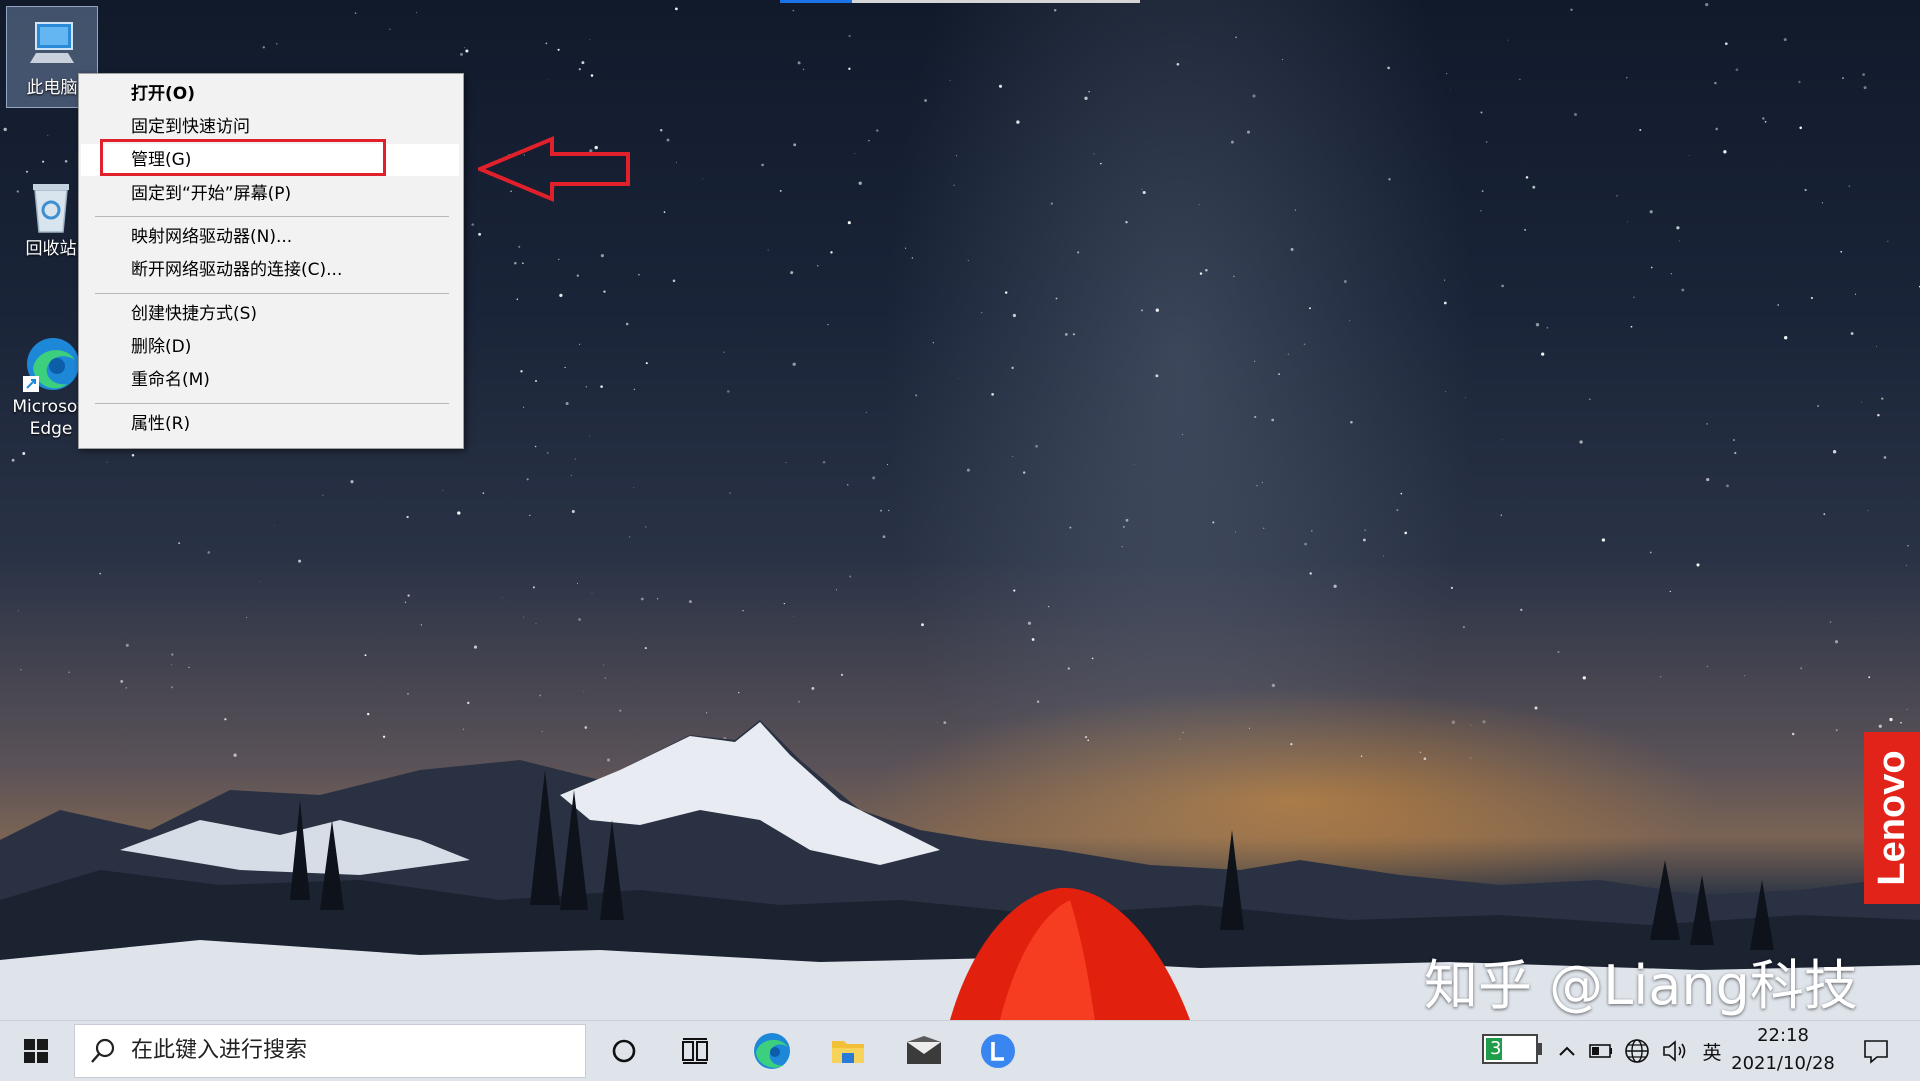 Image resolution: width=1920 pixels, height=1081 pixels. I want to click on annotation-highlight-box, so click(243, 157).